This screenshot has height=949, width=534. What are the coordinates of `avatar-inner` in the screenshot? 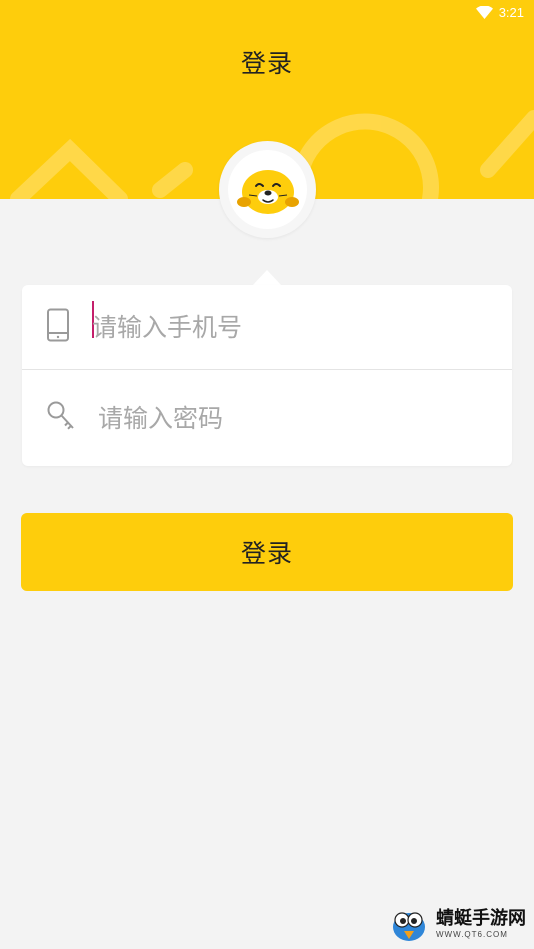 It's located at (267, 189).